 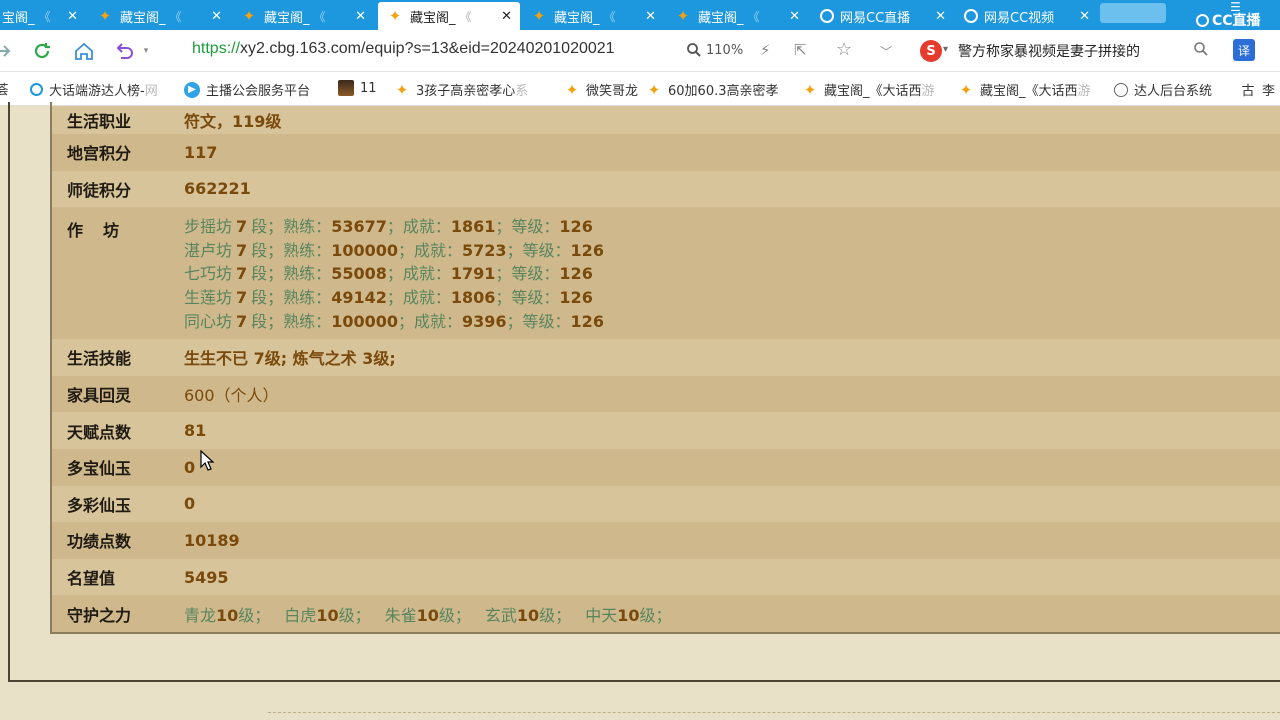 I want to click on bookmark-item: ▶ 主播公会服务平台, so click(x=247, y=89).